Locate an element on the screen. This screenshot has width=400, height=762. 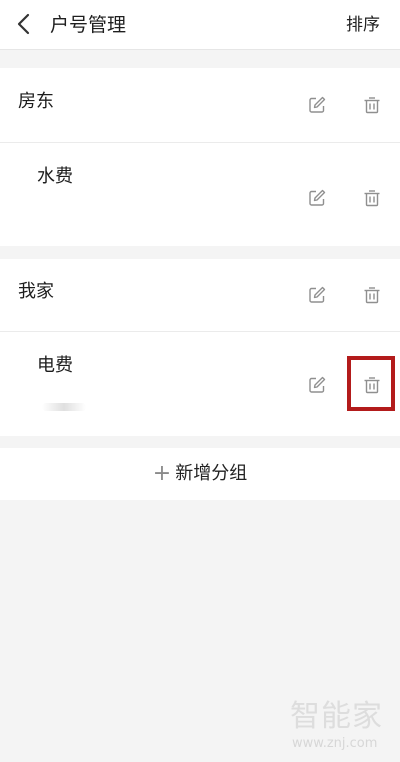
group-row: 我家 is located at coordinates (200, 295).